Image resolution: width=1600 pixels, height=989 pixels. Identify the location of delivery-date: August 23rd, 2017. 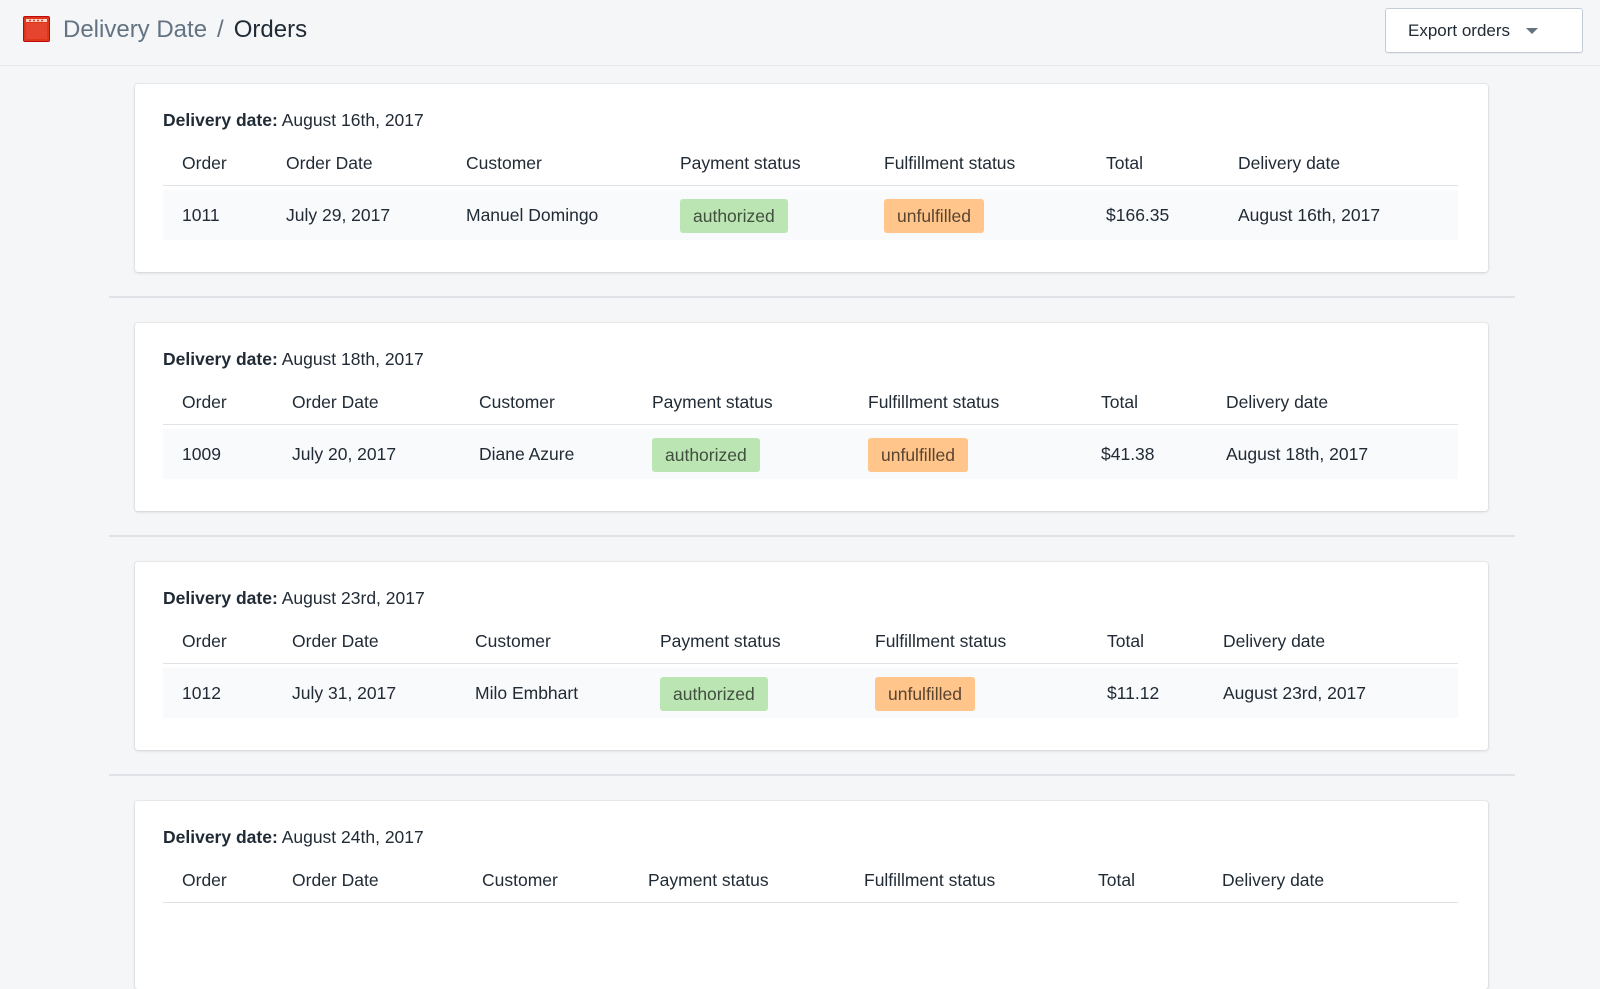
(1295, 693).